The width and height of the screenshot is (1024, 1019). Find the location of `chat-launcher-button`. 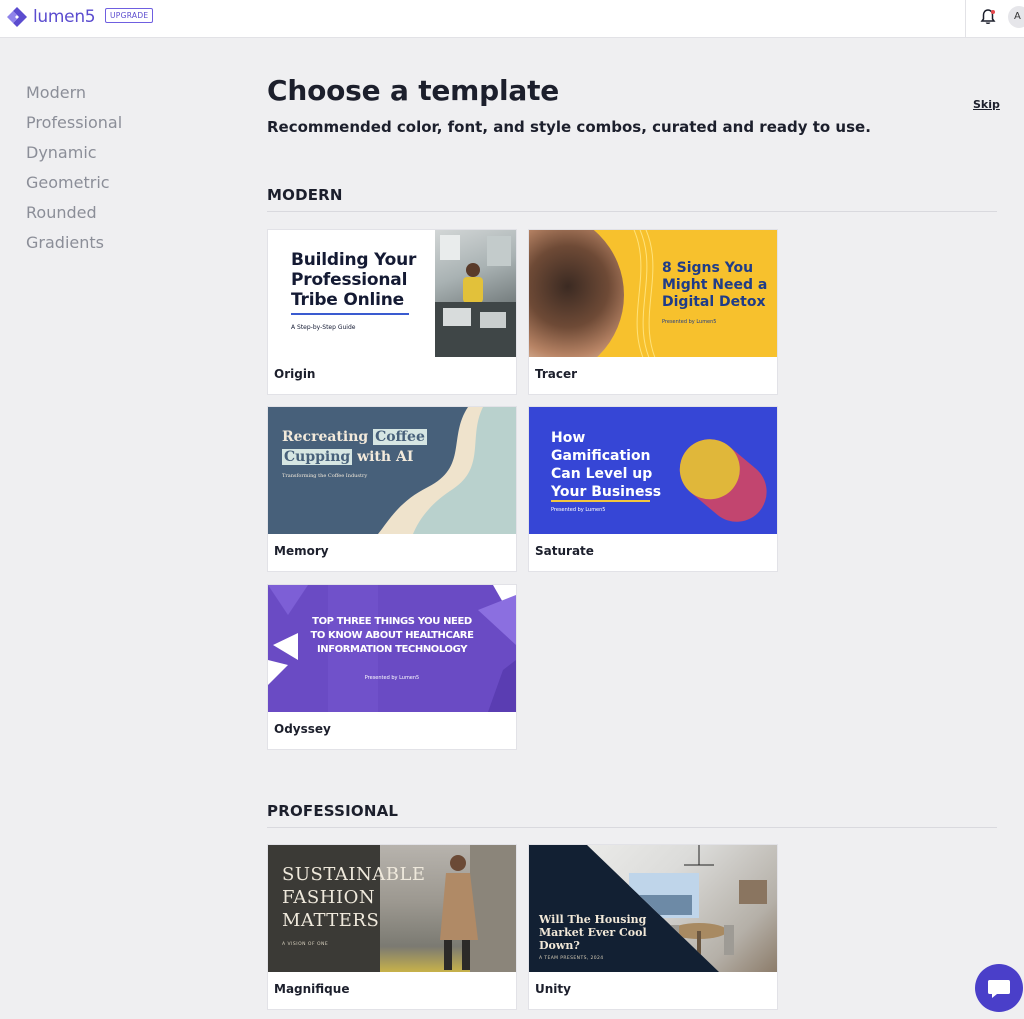

chat-launcher-button is located at coordinates (999, 988).